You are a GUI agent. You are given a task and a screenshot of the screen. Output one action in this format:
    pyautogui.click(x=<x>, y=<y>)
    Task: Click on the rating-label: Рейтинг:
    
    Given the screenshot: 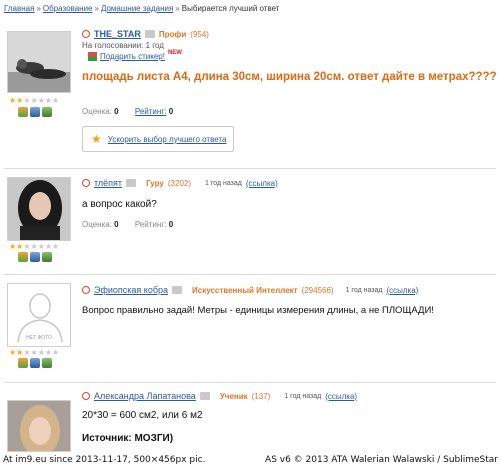 What is the action you would take?
    pyautogui.click(x=150, y=224)
    